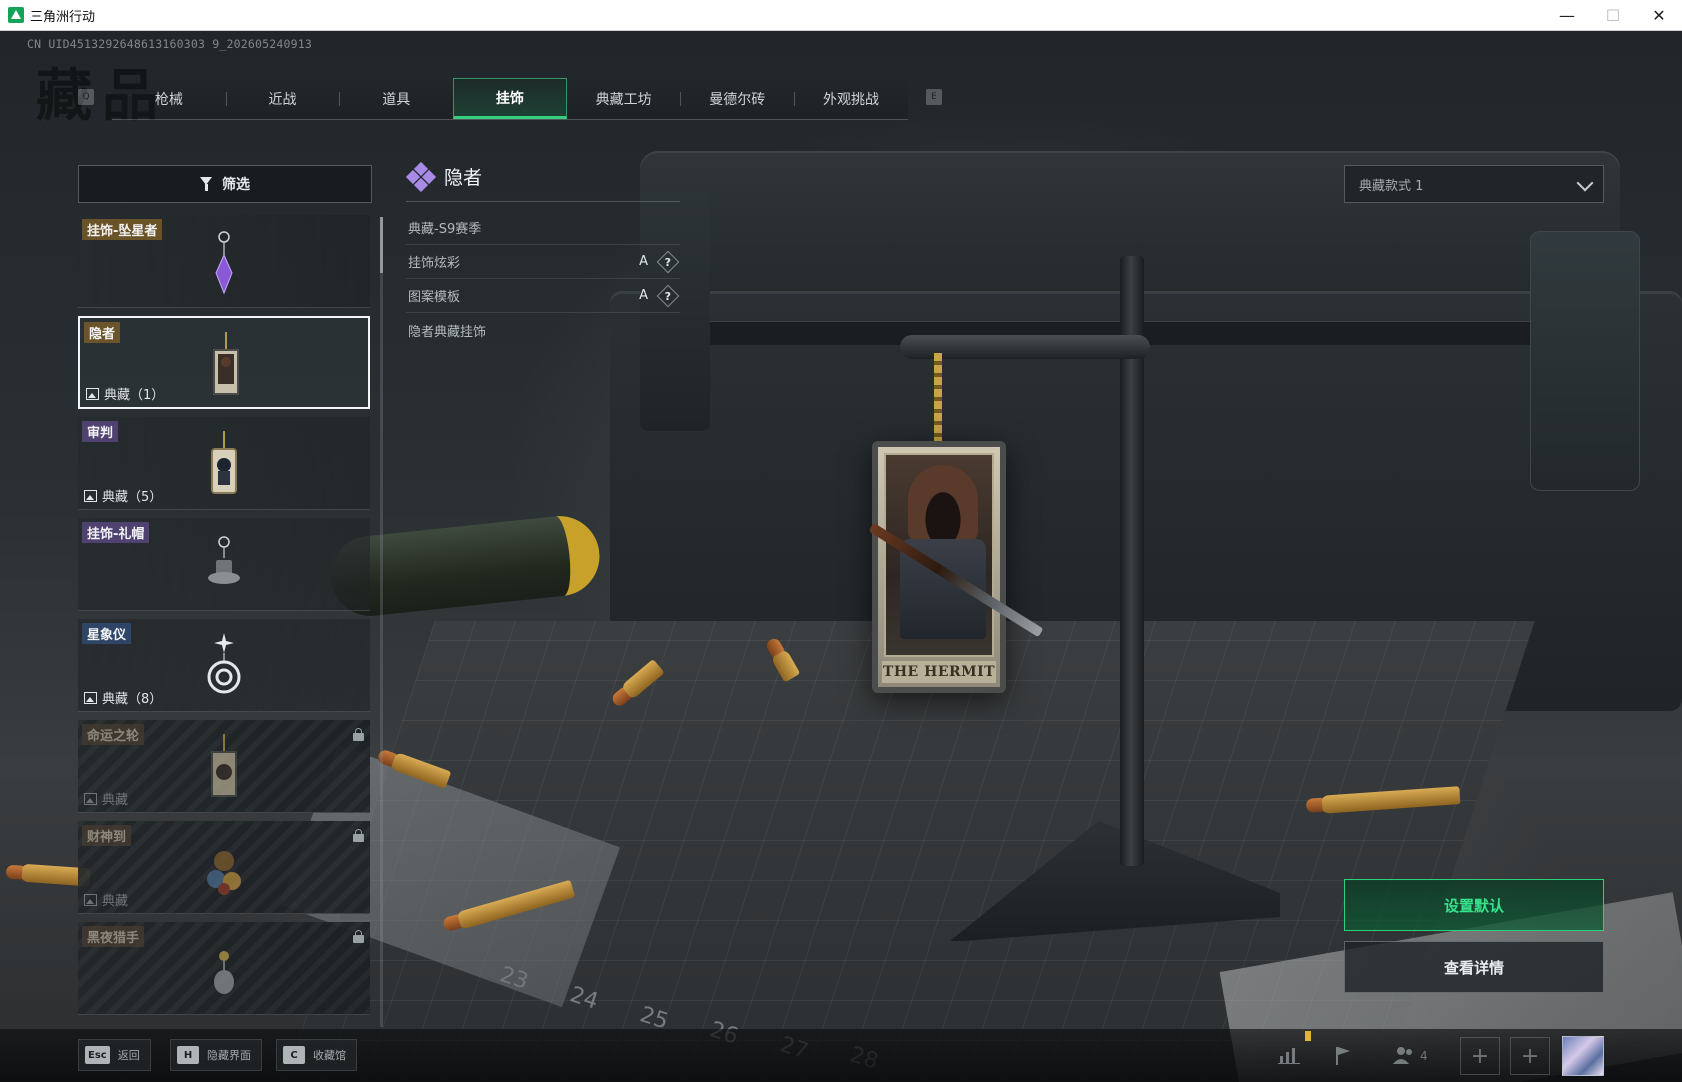 This screenshot has width=1682, height=1082. What do you see at coordinates (1659, 15) in the screenshot?
I see `close-button: ✕` at bounding box center [1659, 15].